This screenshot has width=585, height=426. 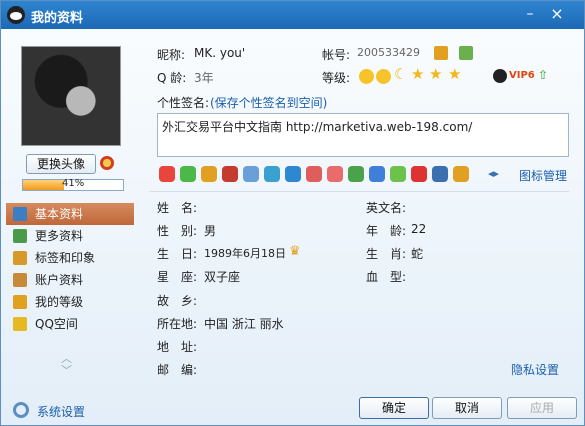 I want to click on sidebar-item-label: 我的等级, so click(x=59, y=302).